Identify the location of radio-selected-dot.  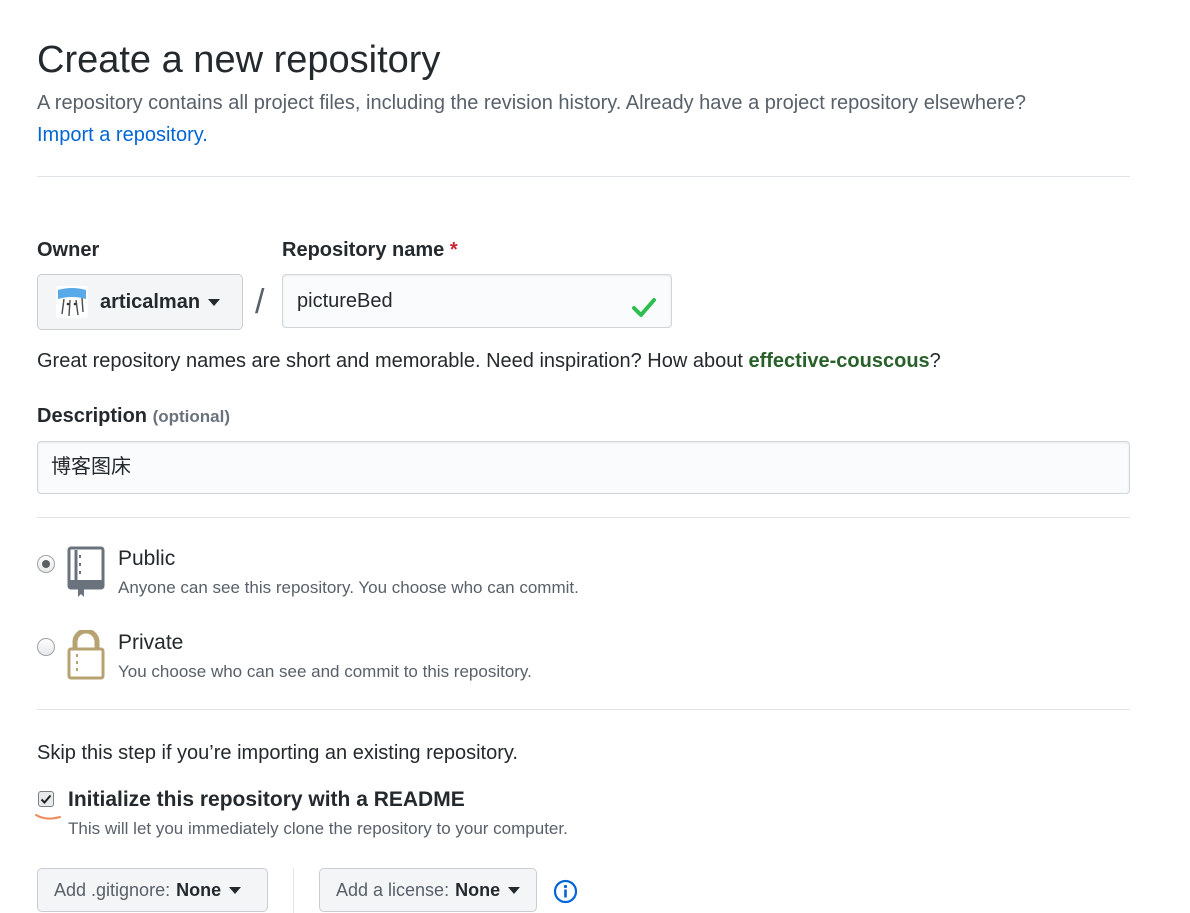
(46, 564).